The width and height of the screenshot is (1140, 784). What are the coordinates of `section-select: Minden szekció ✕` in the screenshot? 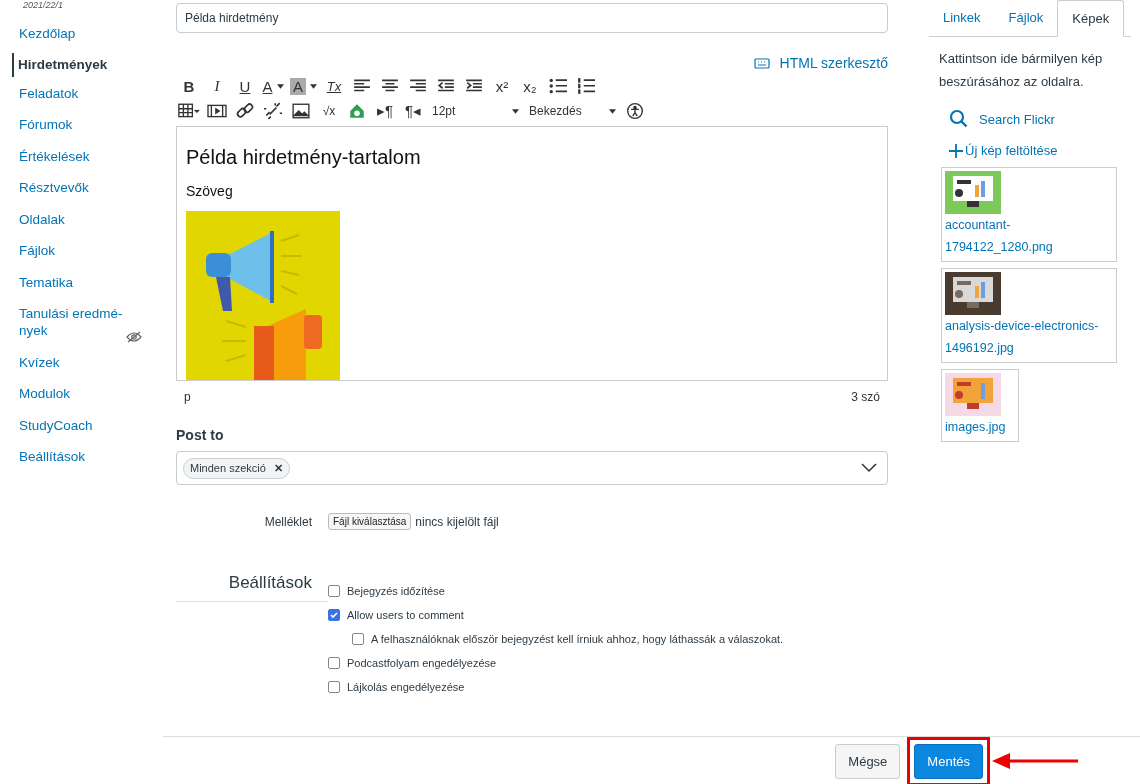 It's located at (532, 468).